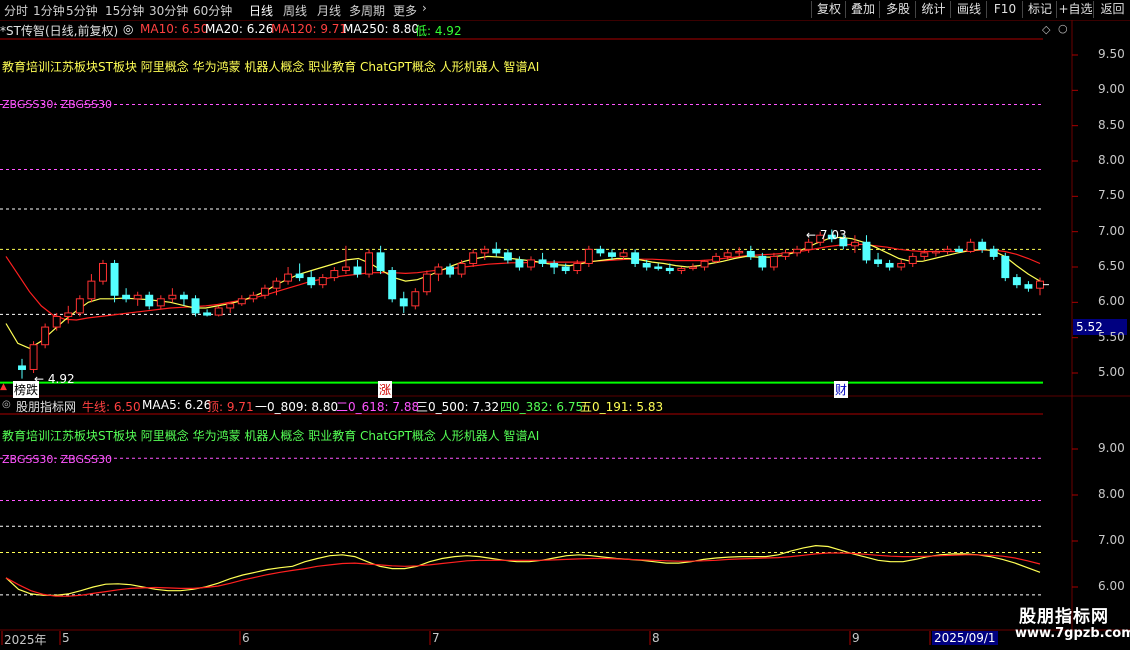 This screenshot has width=1130, height=650. What do you see at coordinates (1111, 494) in the screenshot?
I see `sub-ytick-label-2: 8.00` at bounding box center [1111, 494].